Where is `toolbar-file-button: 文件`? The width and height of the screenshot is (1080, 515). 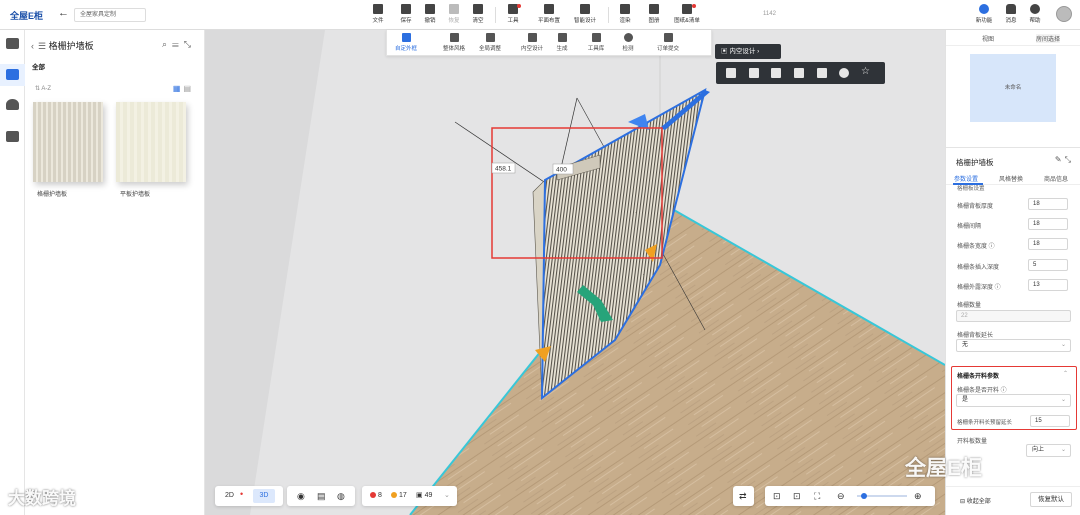 toolbar-file-button: 文件 is located at coordinates (378, 13).